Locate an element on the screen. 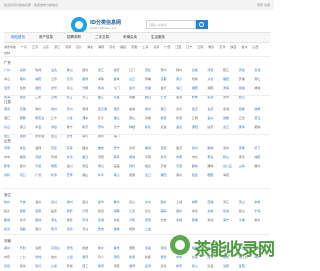  city-link: 文成 is located at coordinates (168, 220).